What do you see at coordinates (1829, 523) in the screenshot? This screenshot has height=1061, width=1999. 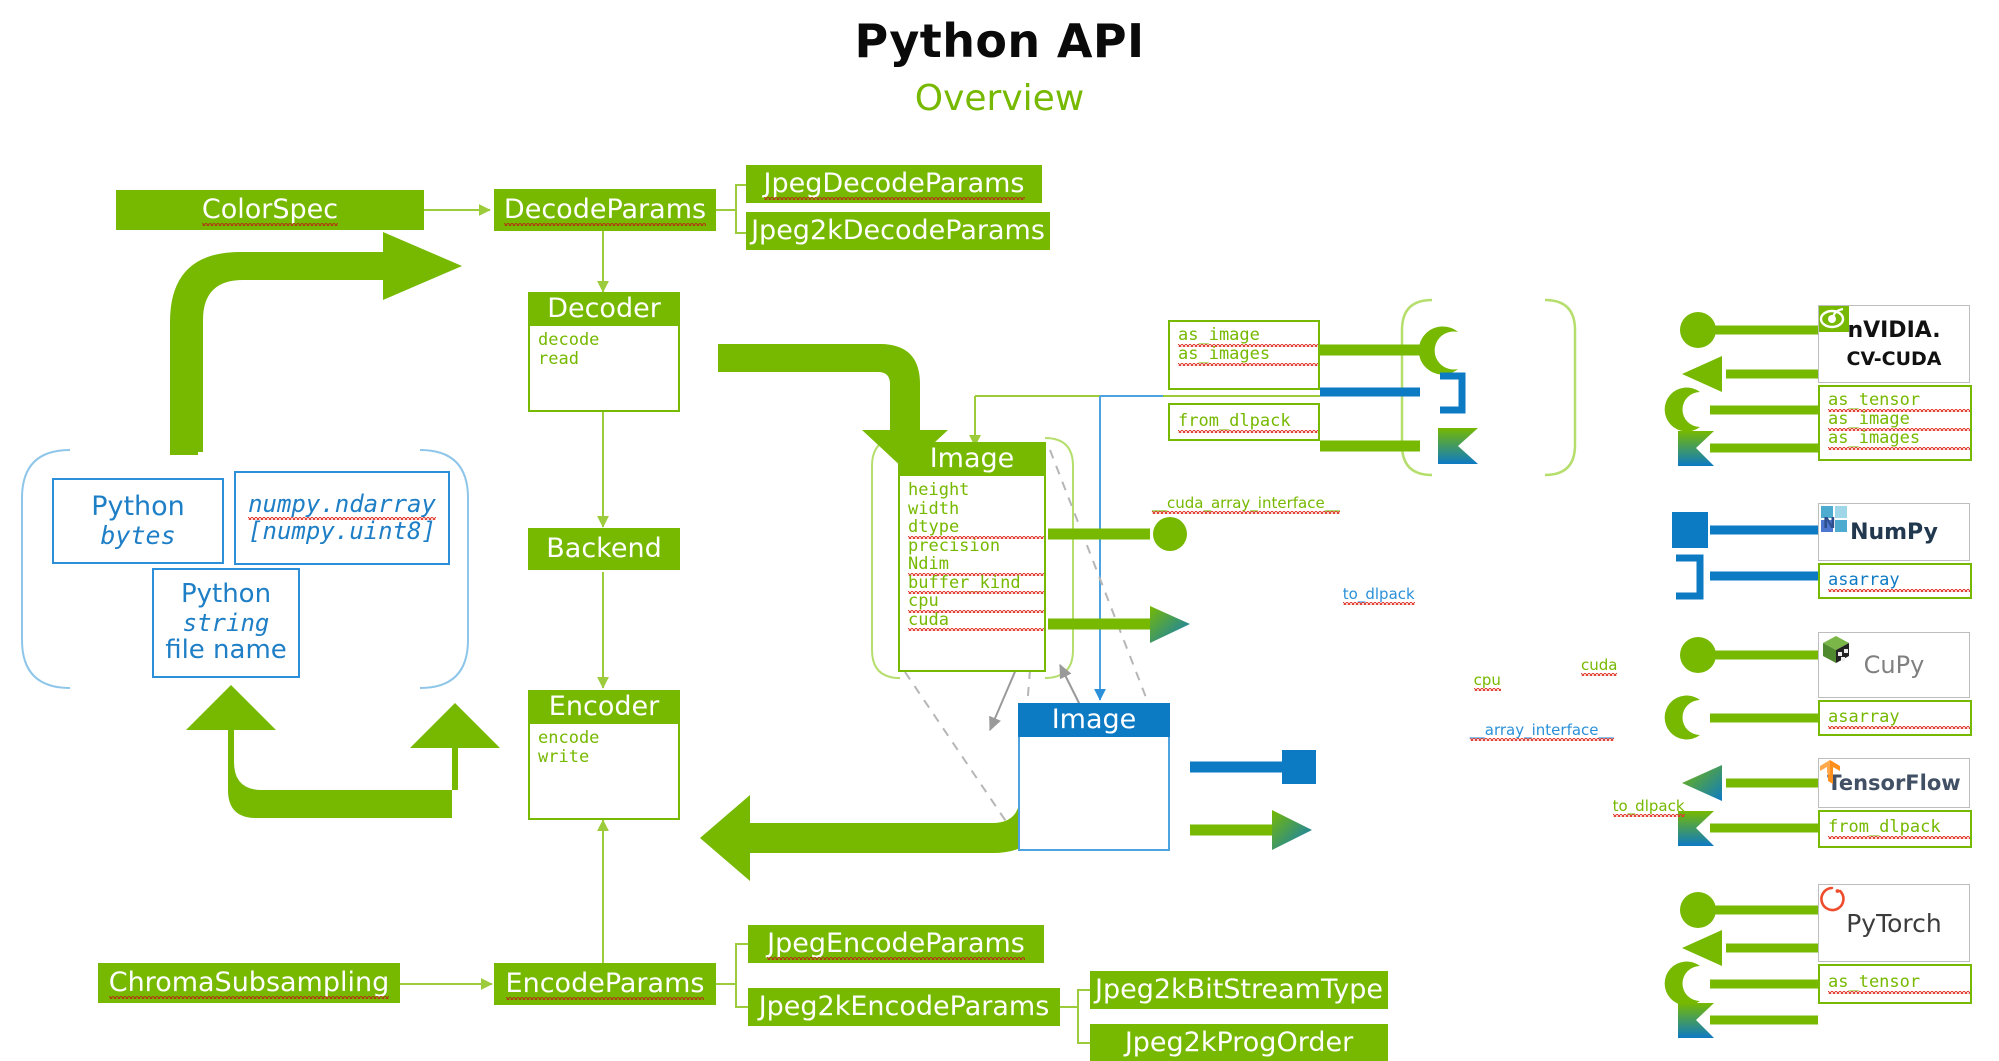 I see `svg-text: N` at bounding box center [1829, 523].